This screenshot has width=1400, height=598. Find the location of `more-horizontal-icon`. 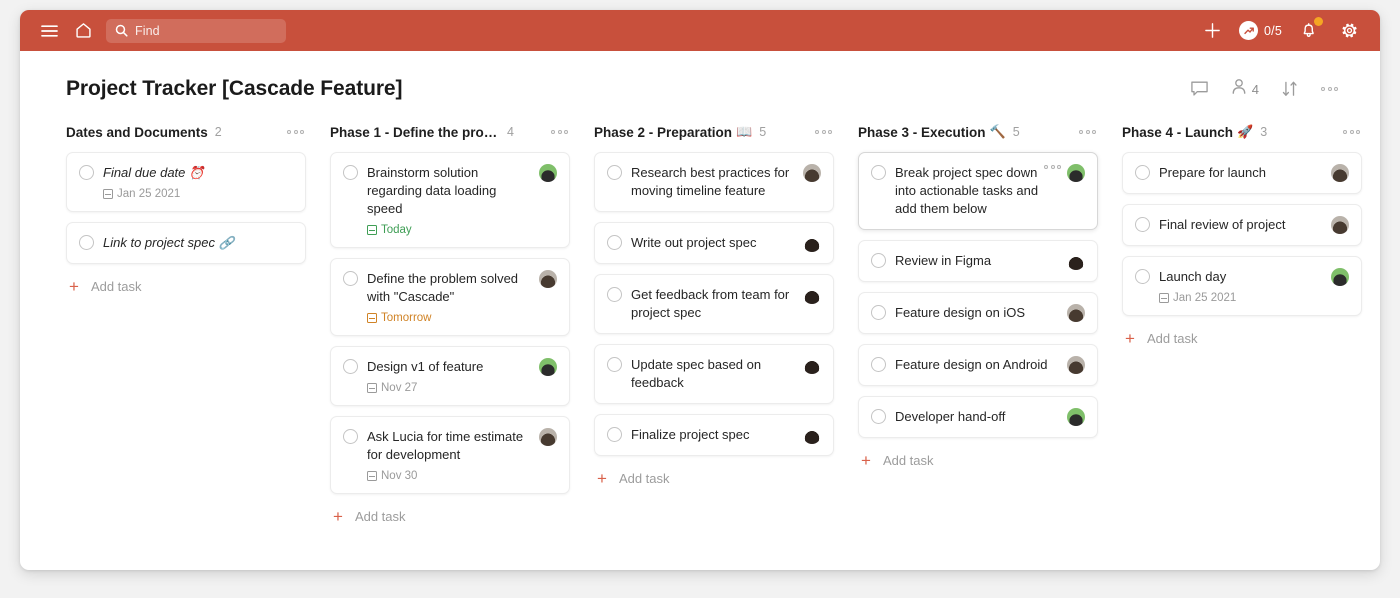

more-horizontal-icon is located at coordinates (1329, 89).